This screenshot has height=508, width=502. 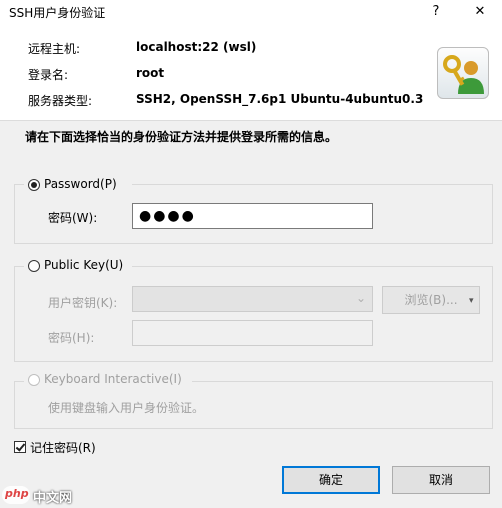 What do you see at coordinates (83, 265) in the screenshot?
I see `public-key-option-label: Public Key(U)` at bounding box center [83, 265].